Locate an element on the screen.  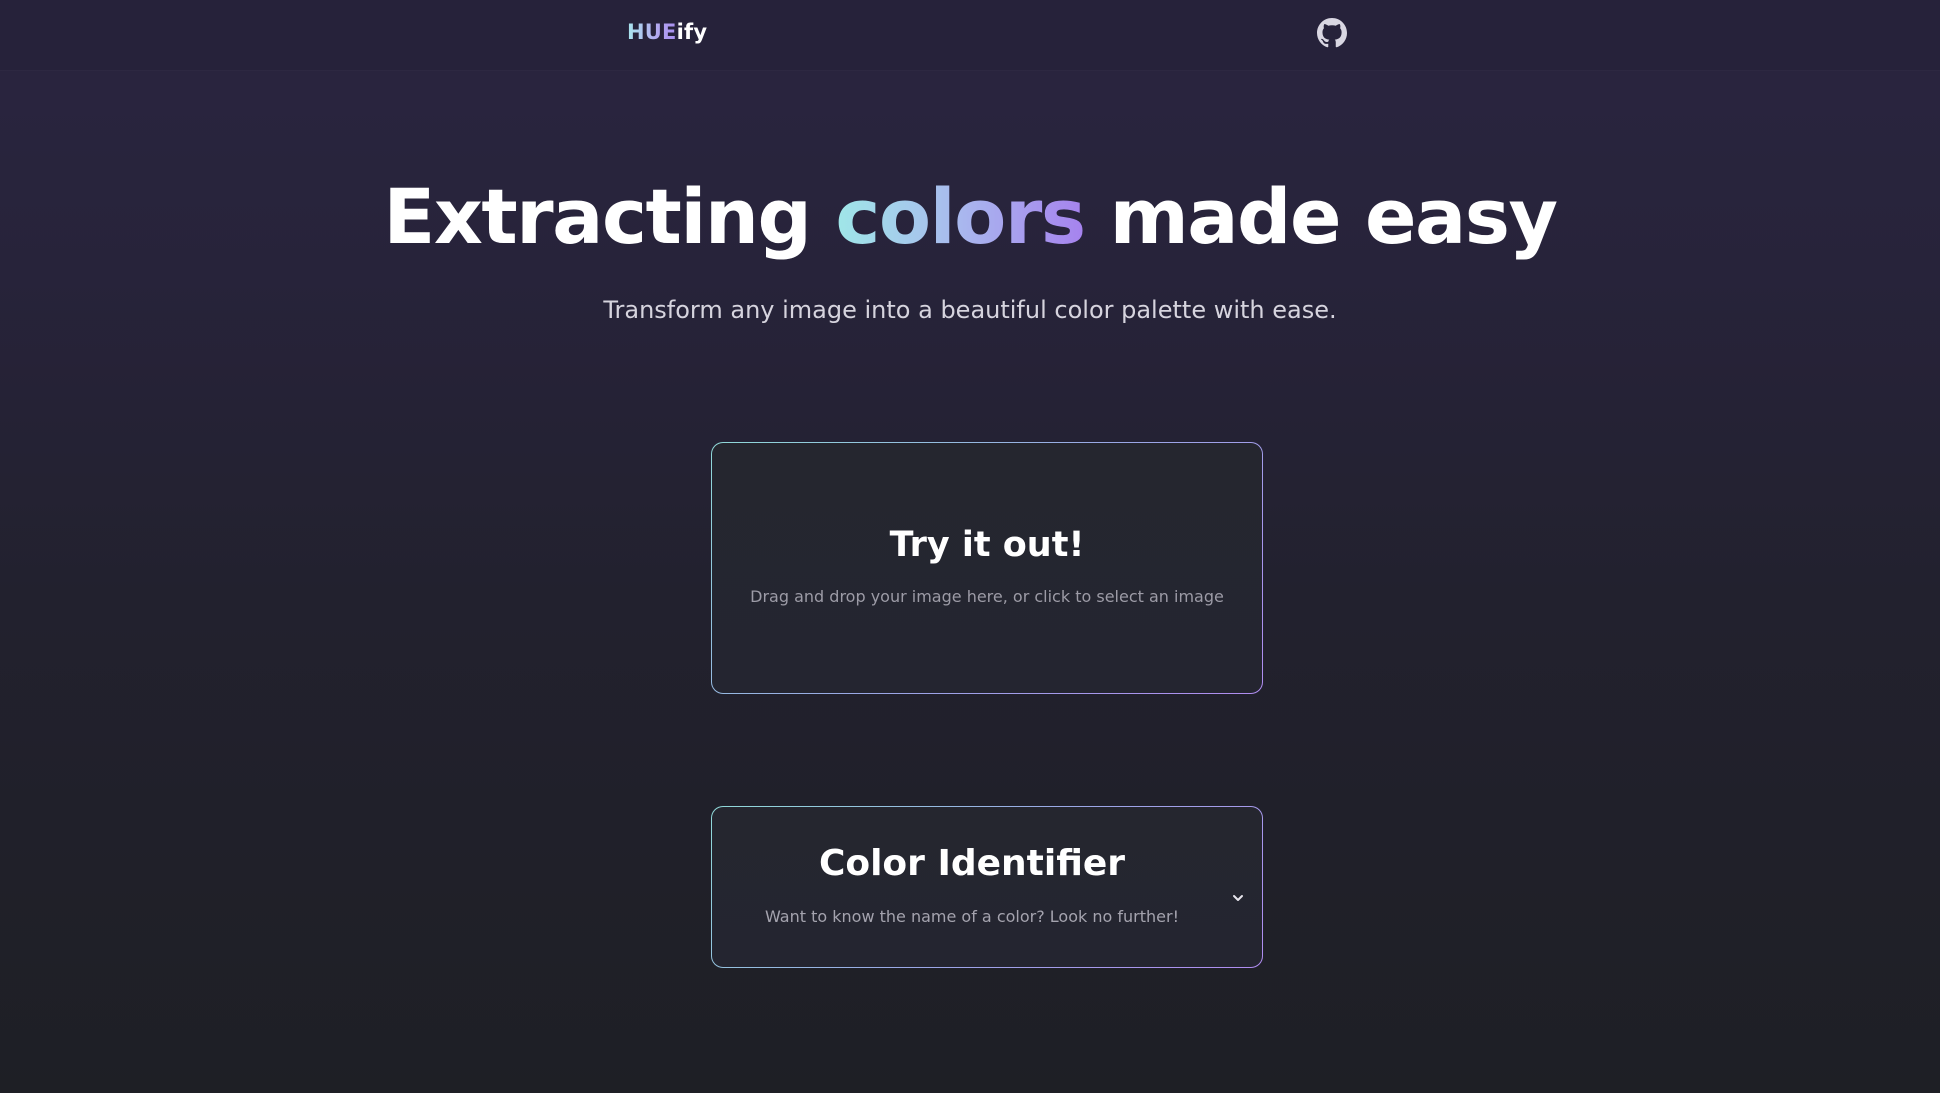
huify-logo: HUEify is located at coordinates (667, 32).